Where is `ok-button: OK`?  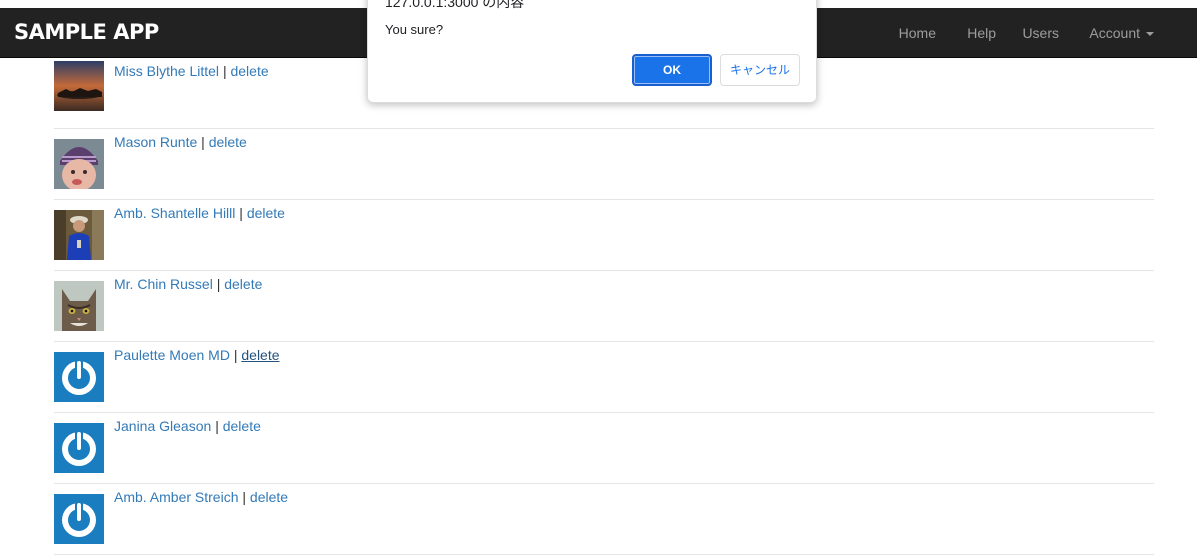
ok-button: OK is located at coordinates (672, 70).